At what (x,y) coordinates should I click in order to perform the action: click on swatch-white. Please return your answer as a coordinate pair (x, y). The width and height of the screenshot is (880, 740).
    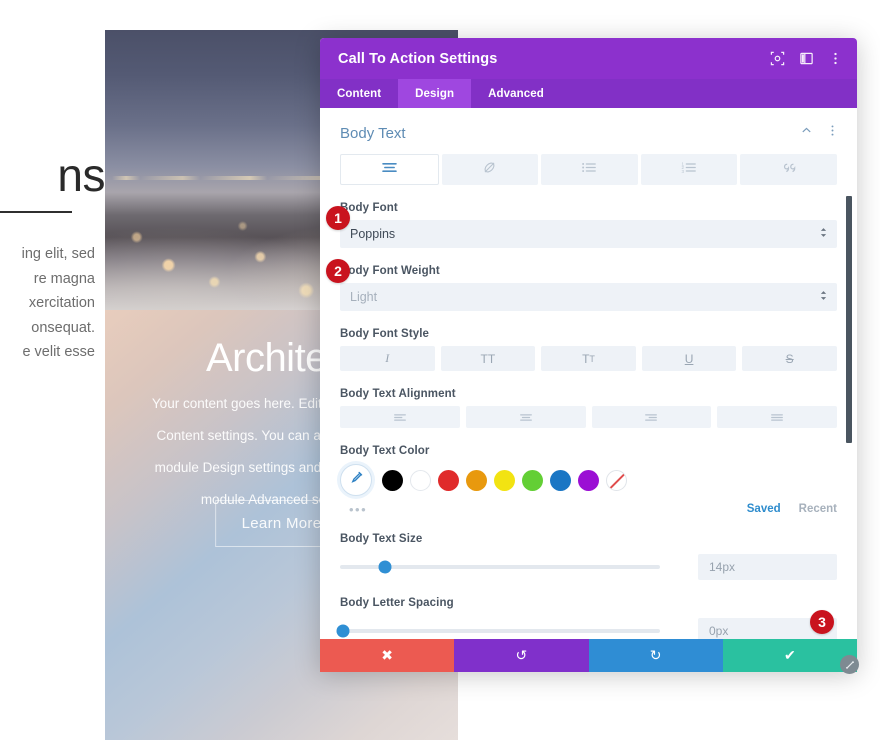
    Looking at the image, I should click on (420, 480).